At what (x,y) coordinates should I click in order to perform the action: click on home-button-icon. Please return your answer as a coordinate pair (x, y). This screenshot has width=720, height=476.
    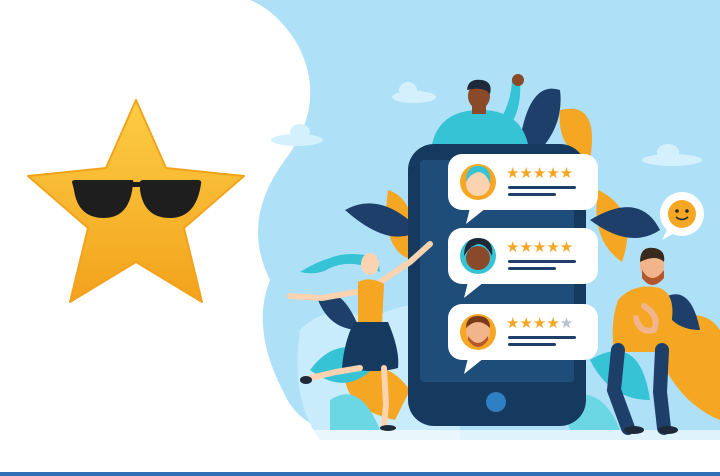
    Looking at the image, I should click on (496, 402).